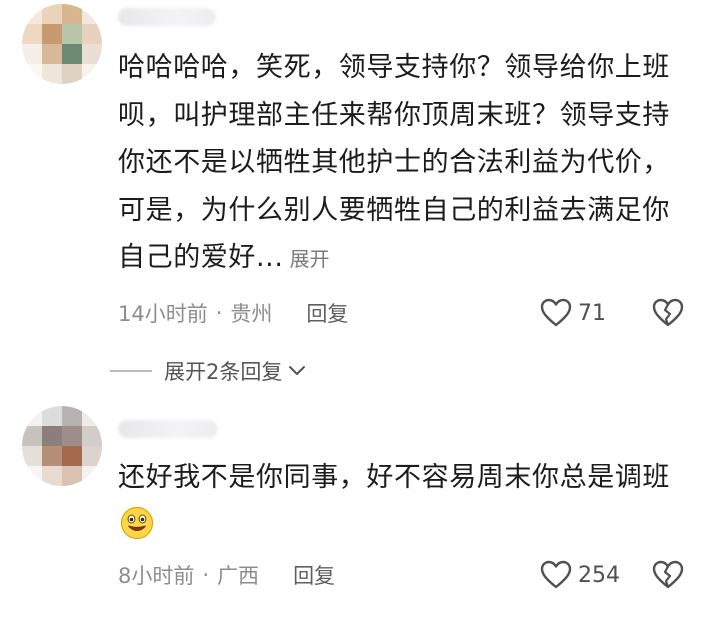 This screenshot has height=618, width=720. I want to click on grinning-face-emoji-icon, so click(137, 522).